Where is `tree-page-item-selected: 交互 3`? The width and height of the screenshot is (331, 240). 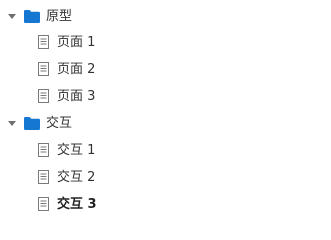 tree-page-item-selected: 交互 3 is located at coordinates (67, 204).